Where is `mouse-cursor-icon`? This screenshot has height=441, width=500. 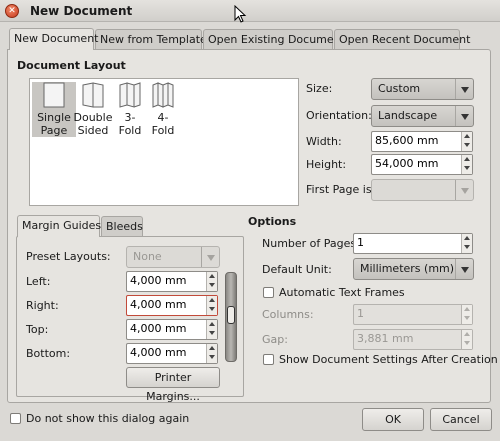
mouse-cursor-icon is located at coordinates (240, 14).